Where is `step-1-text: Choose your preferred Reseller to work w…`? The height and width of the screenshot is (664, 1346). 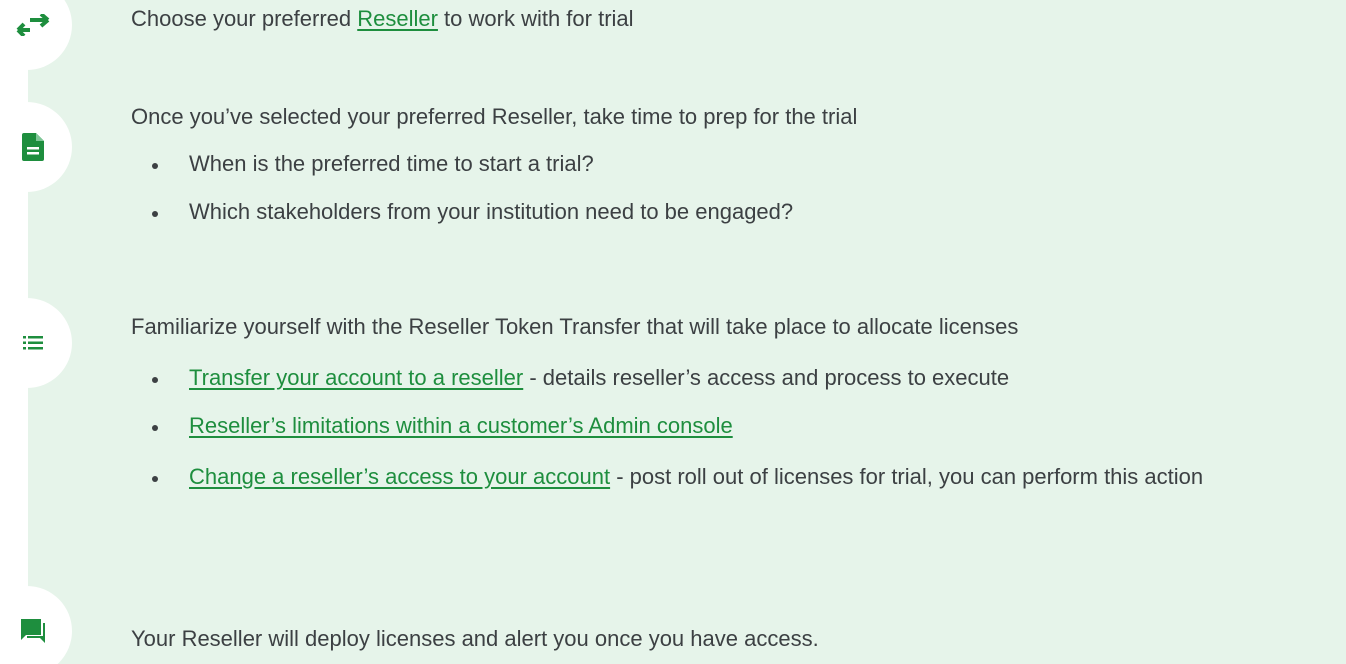
step-1-text: Choose your preferred Reseller to work w… is located at coordinates (382, 18).